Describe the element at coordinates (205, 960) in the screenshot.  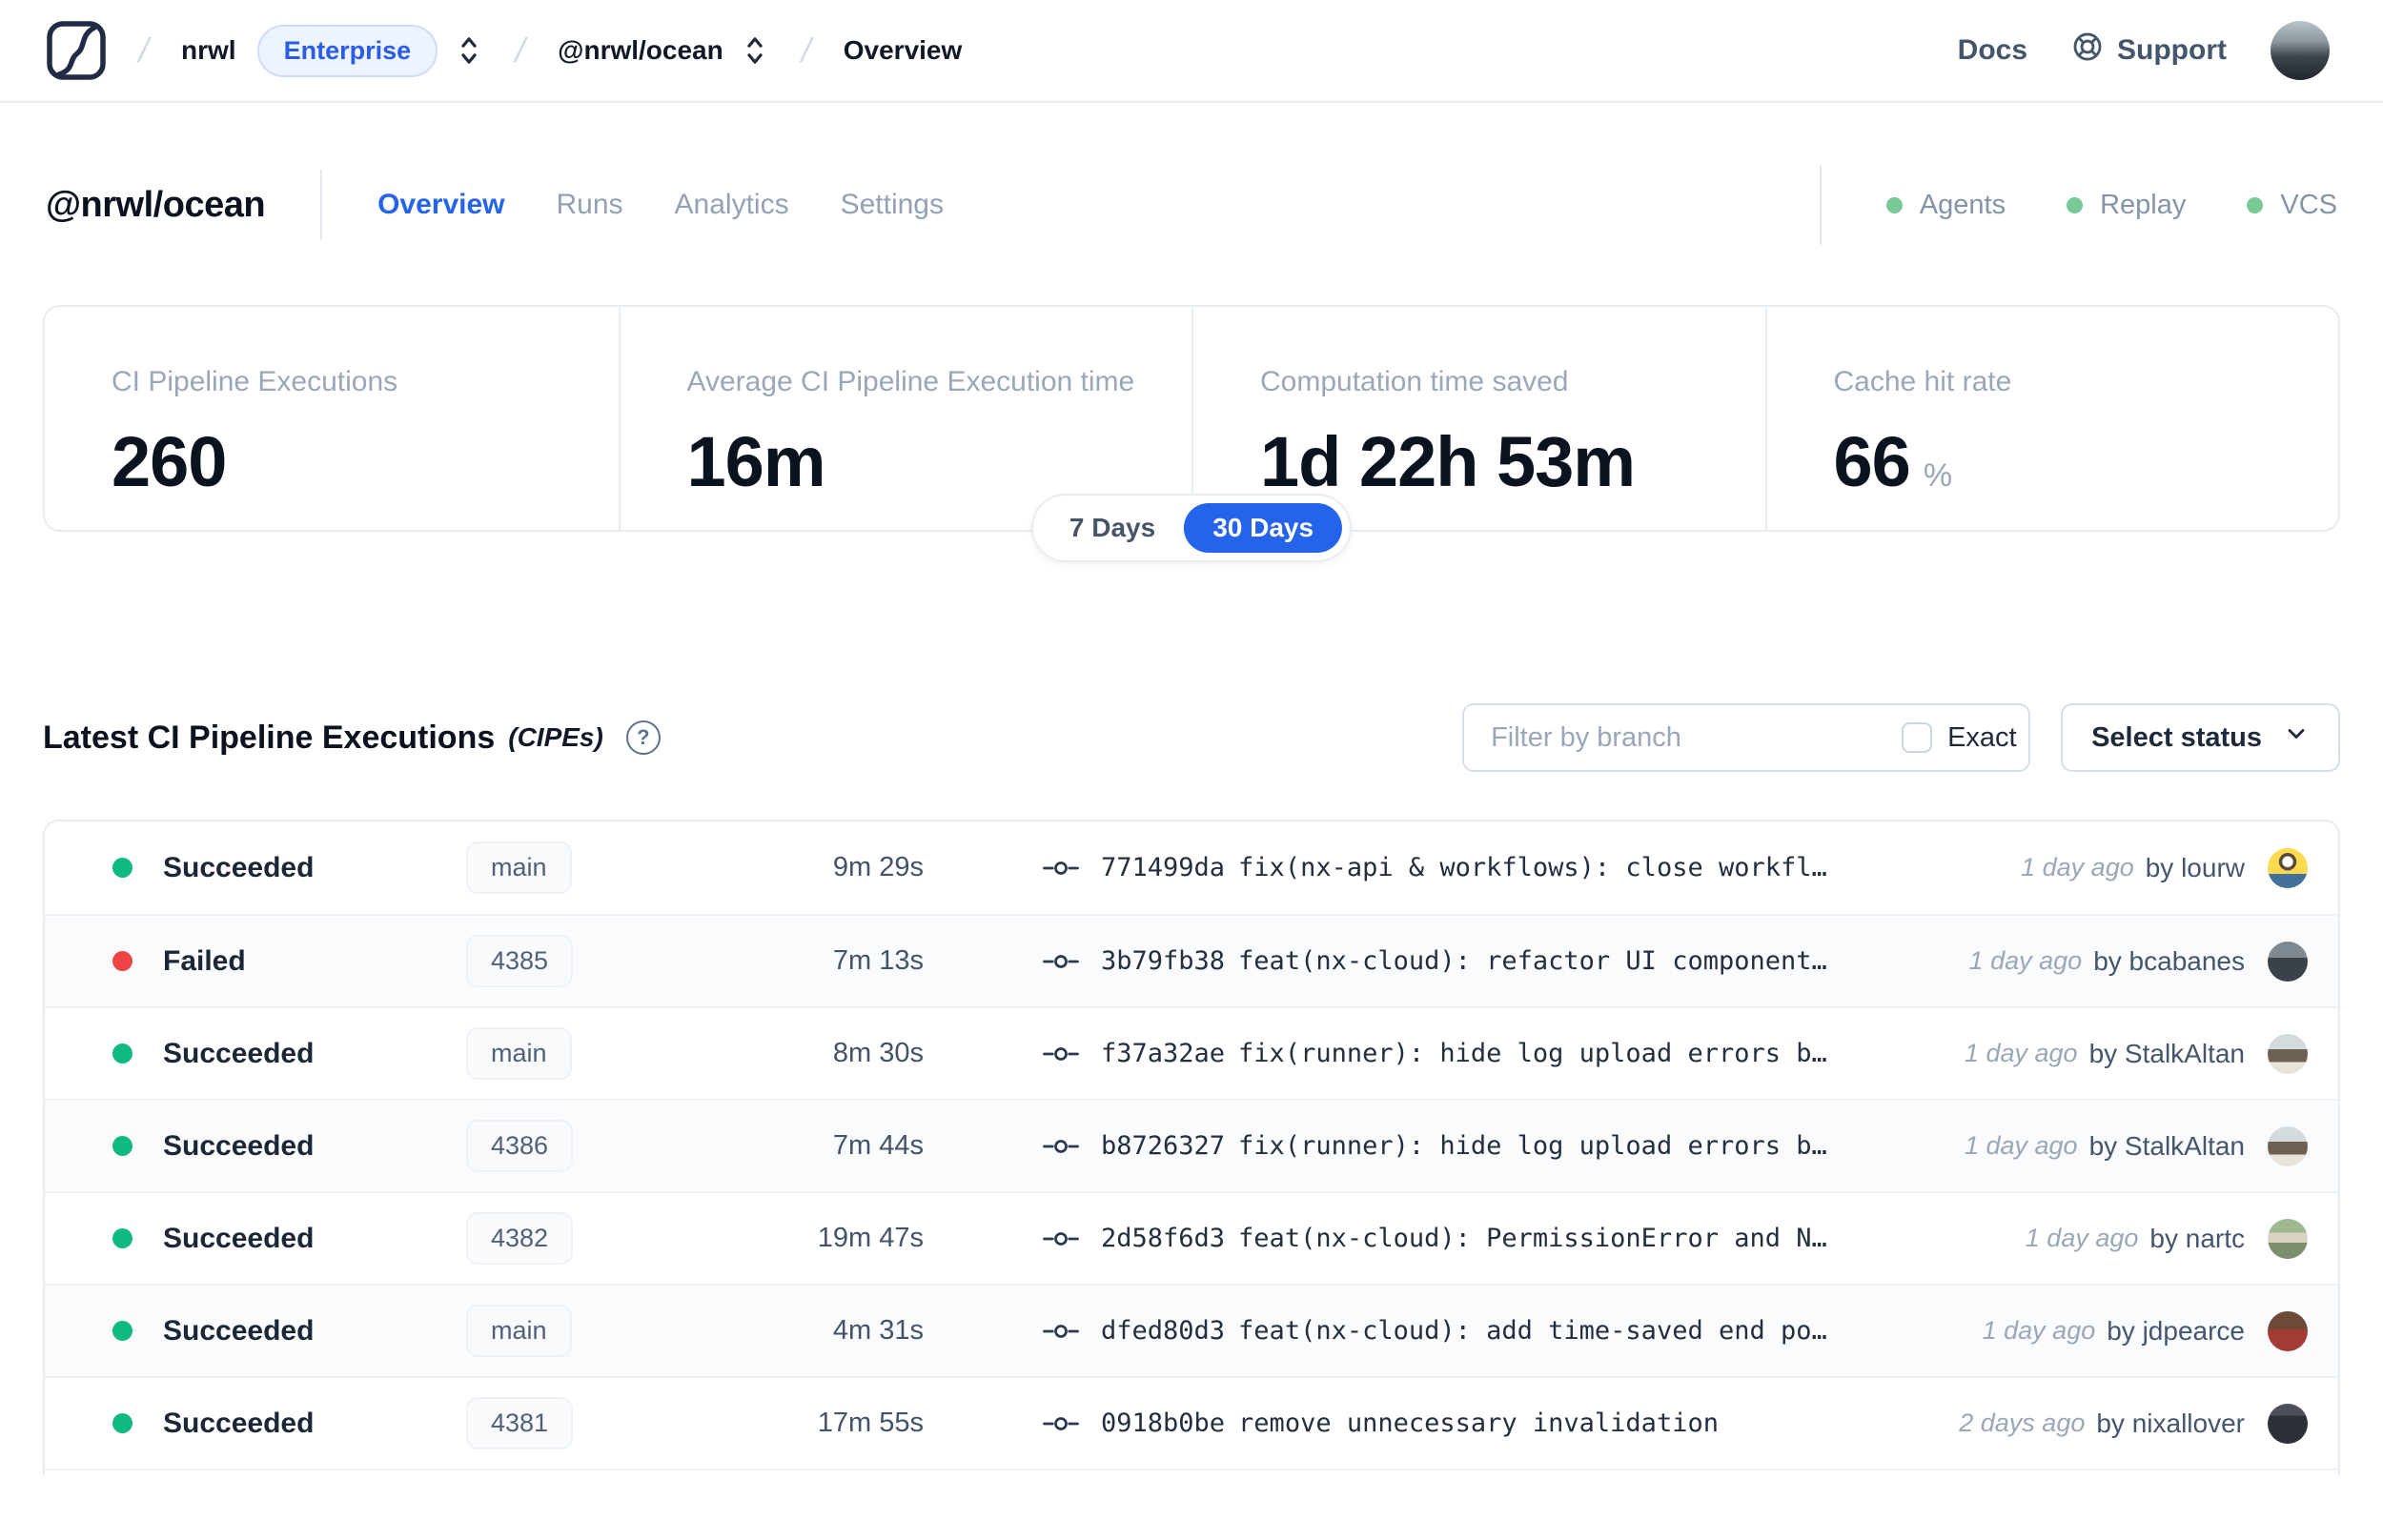
I see `status-label: Failed` at that location.